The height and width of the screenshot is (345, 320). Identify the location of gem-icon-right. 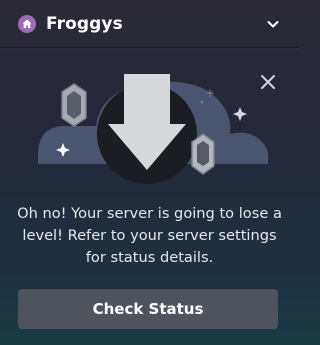
(203, 154).